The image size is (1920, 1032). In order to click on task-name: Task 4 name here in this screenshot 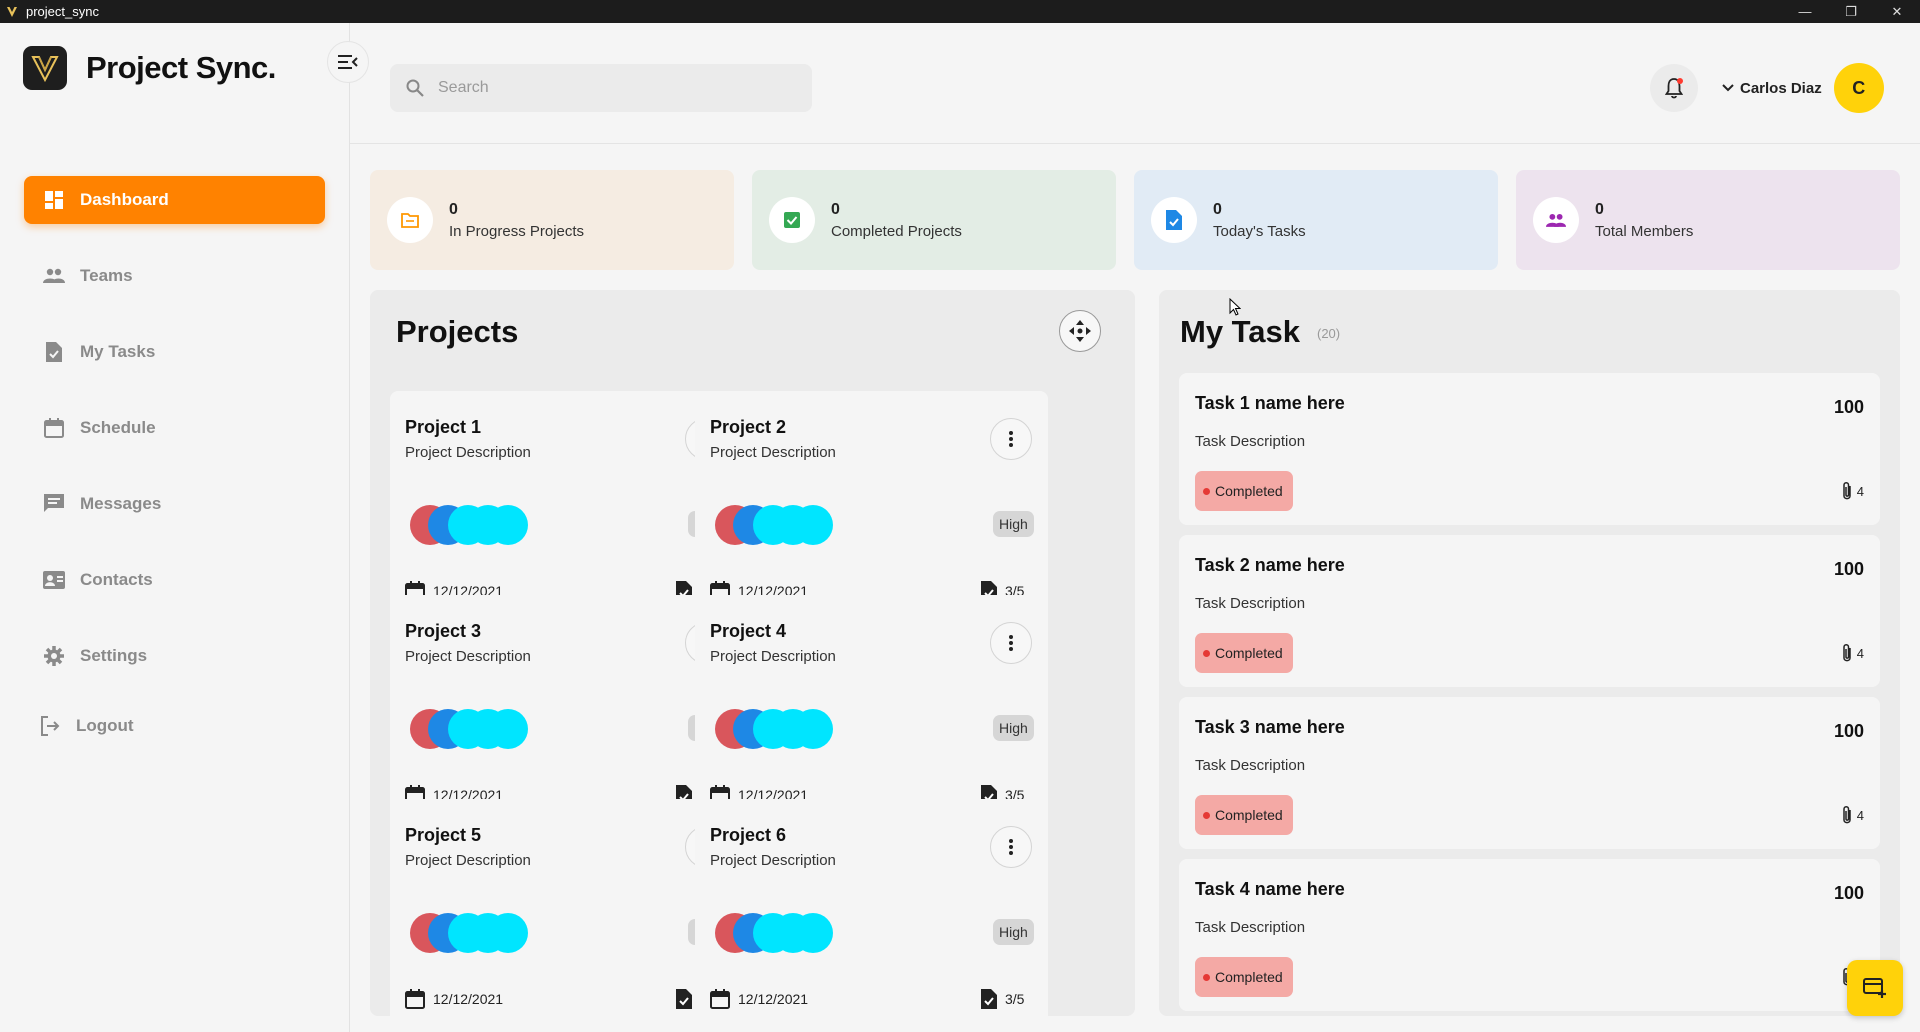, I will do `click(1270, 889)`.